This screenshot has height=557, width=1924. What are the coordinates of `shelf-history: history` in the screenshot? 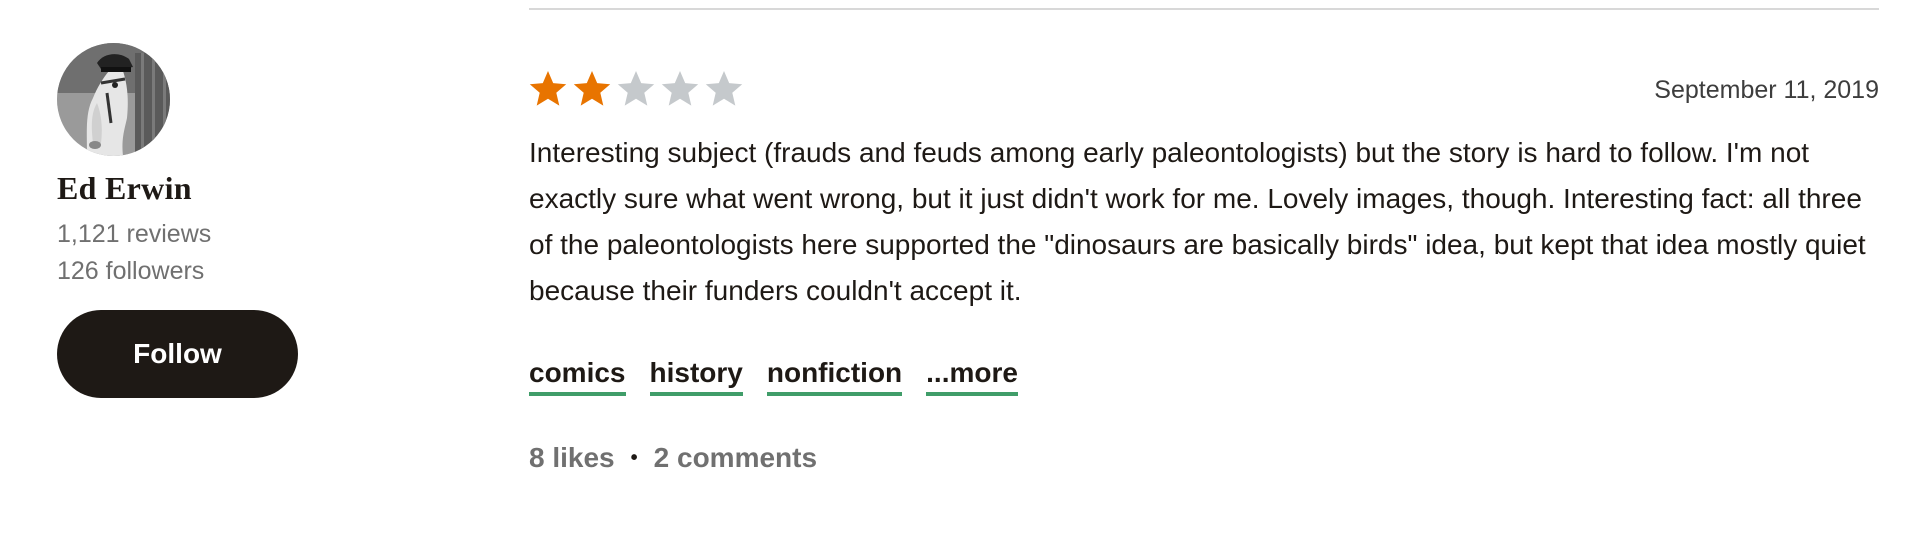 It's located at (696, 376).